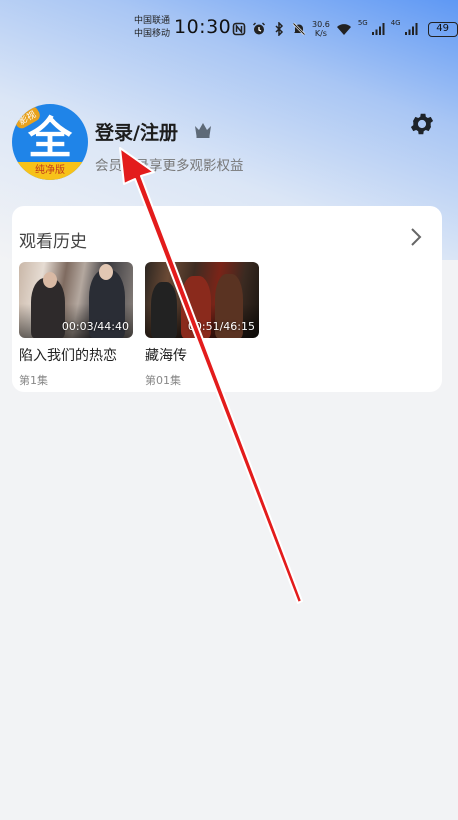 The image size is (458, 820). What do you see at coordinates (221, 326) in the screenshot?
I see `watch-progress: 00:51/46:15` at bounding box center [221, 326].